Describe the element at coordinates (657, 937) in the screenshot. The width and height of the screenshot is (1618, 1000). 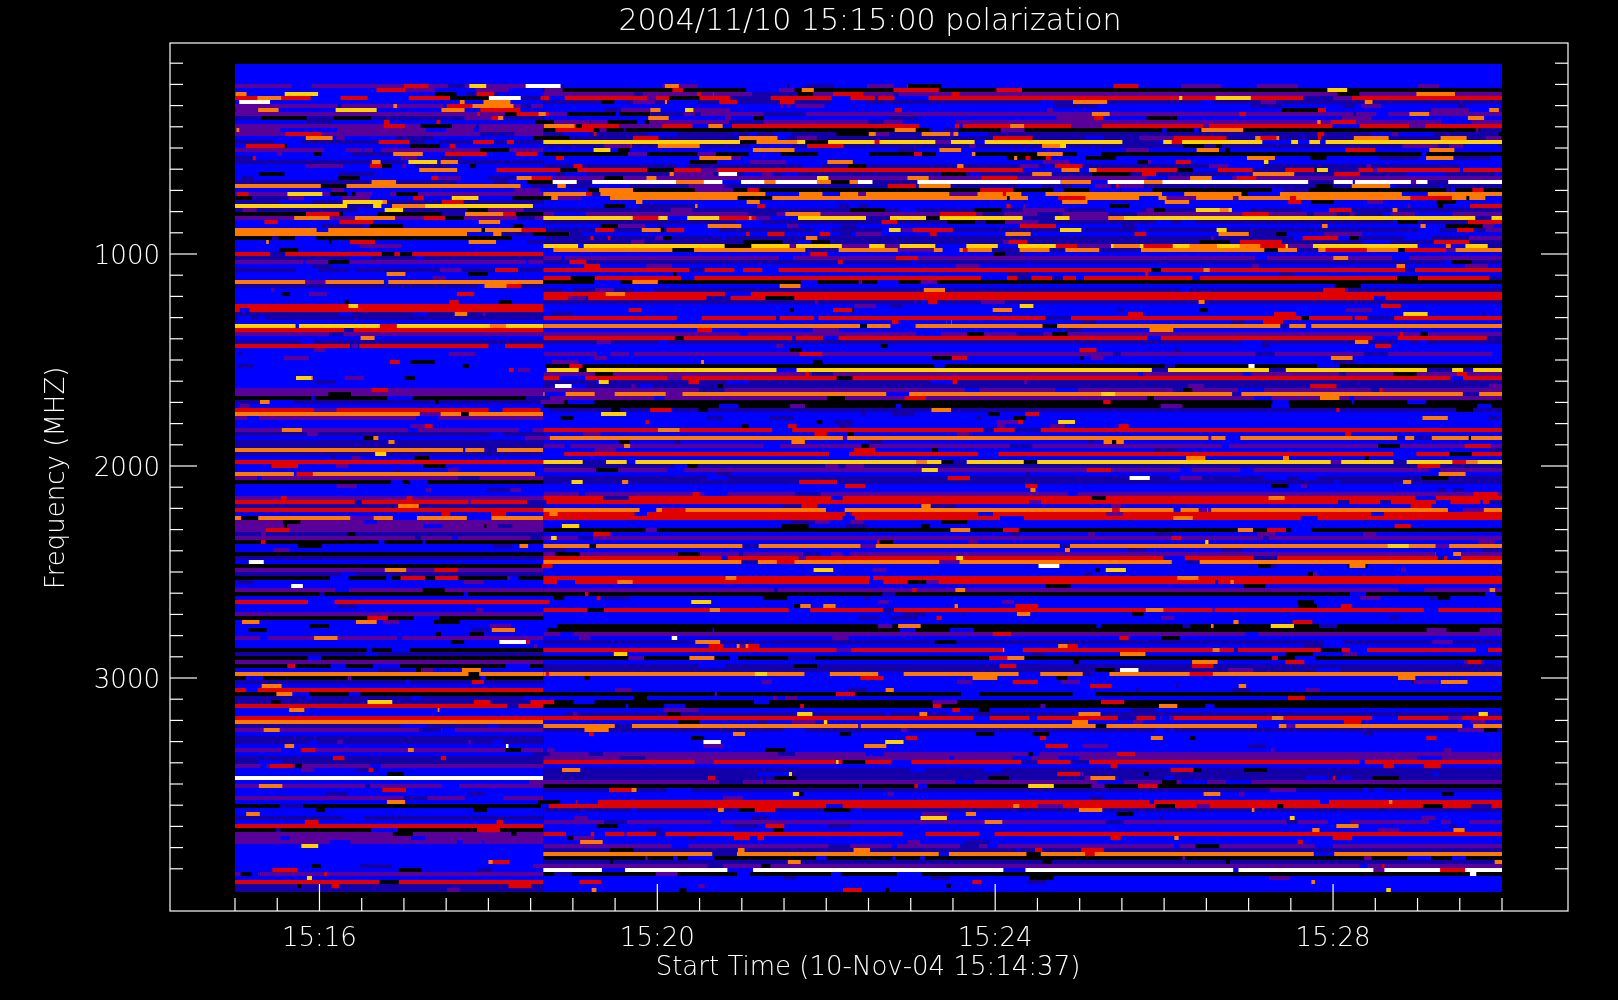
I see `x-tick-label: 15:20` at that location.